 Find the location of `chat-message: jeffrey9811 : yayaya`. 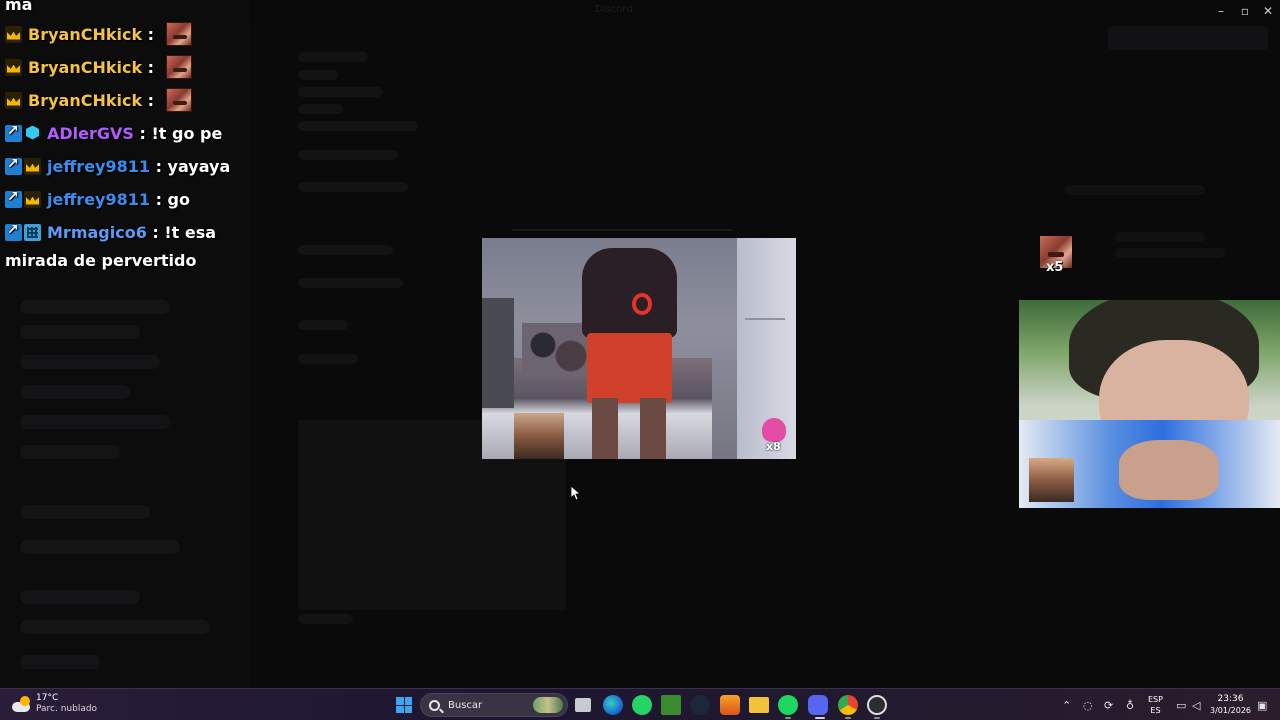

chat-message: jeffrey9811 : yayaya is located at coordinates (117, 166).